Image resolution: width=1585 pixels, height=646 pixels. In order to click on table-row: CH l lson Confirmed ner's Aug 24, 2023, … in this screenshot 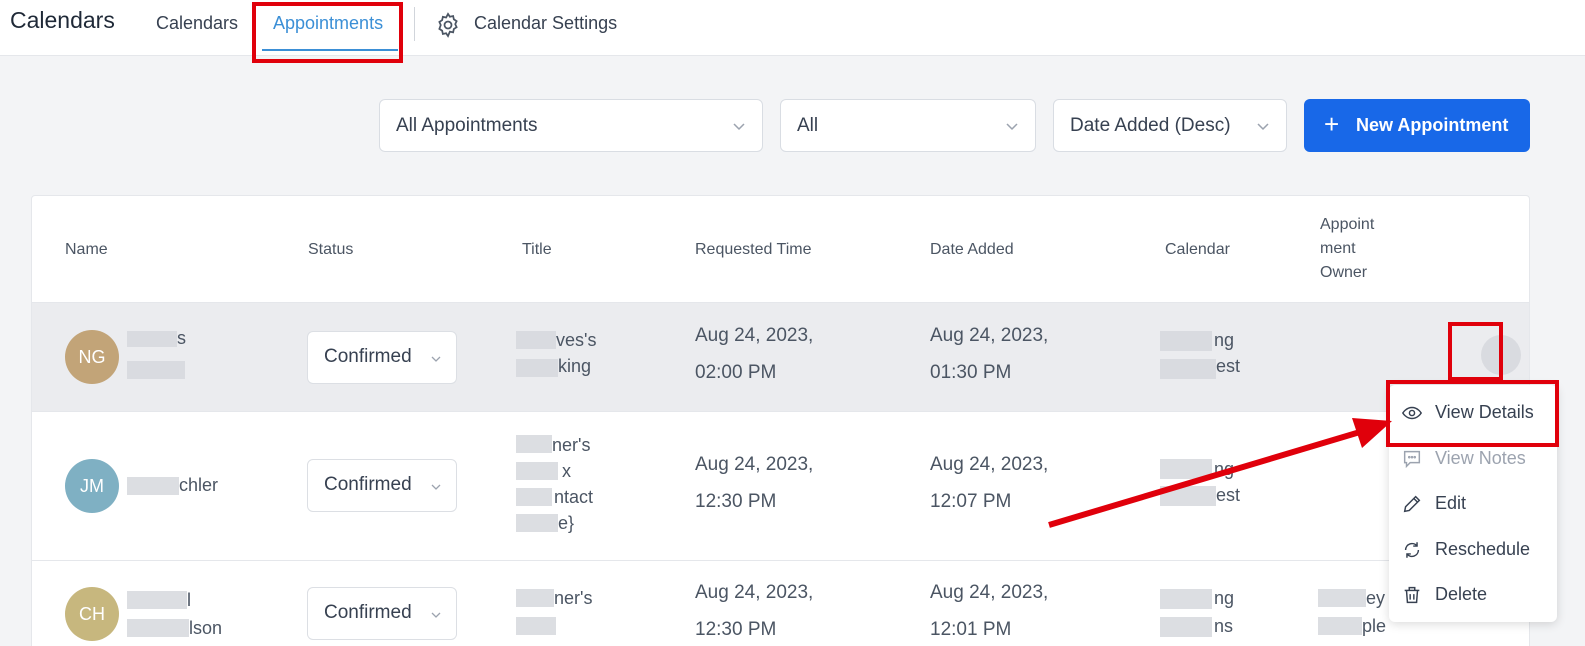, I will do `click(780, 603)`.